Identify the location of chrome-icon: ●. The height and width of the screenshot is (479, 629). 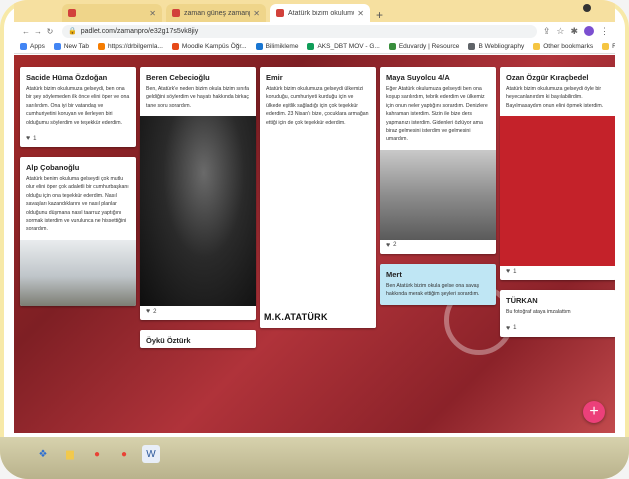
(97, 454).